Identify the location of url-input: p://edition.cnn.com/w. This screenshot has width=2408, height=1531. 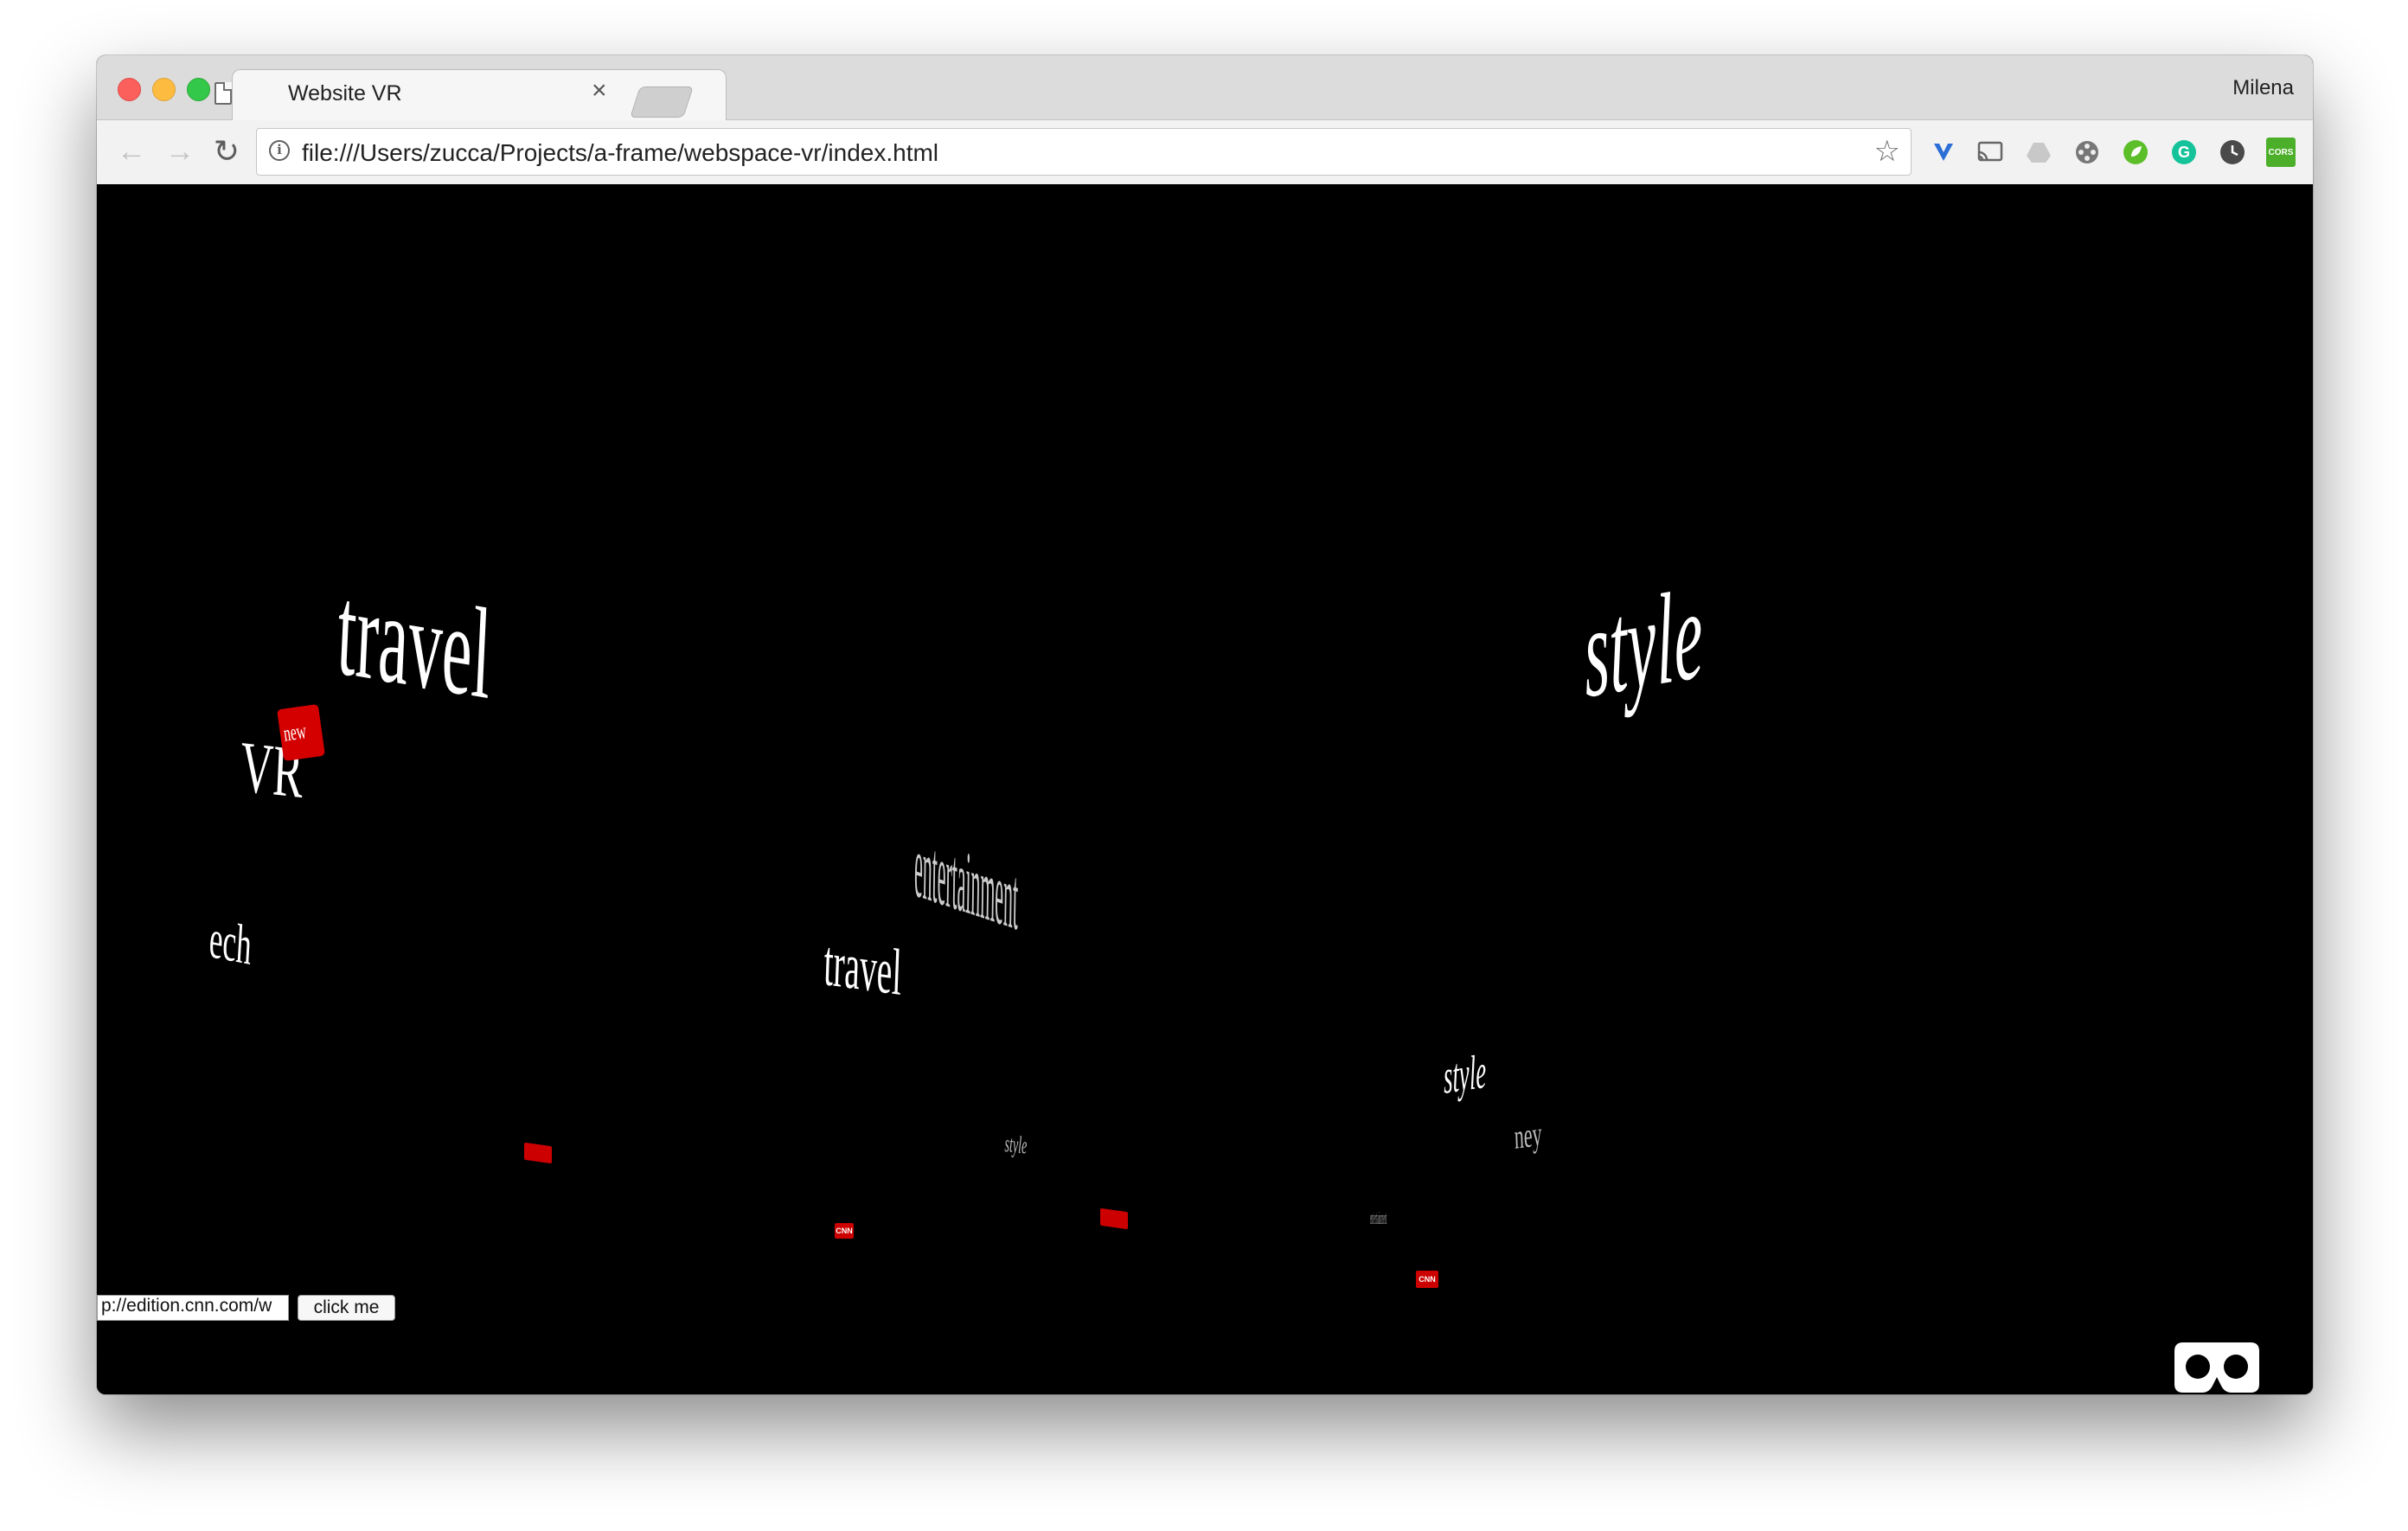
(193, 1308).